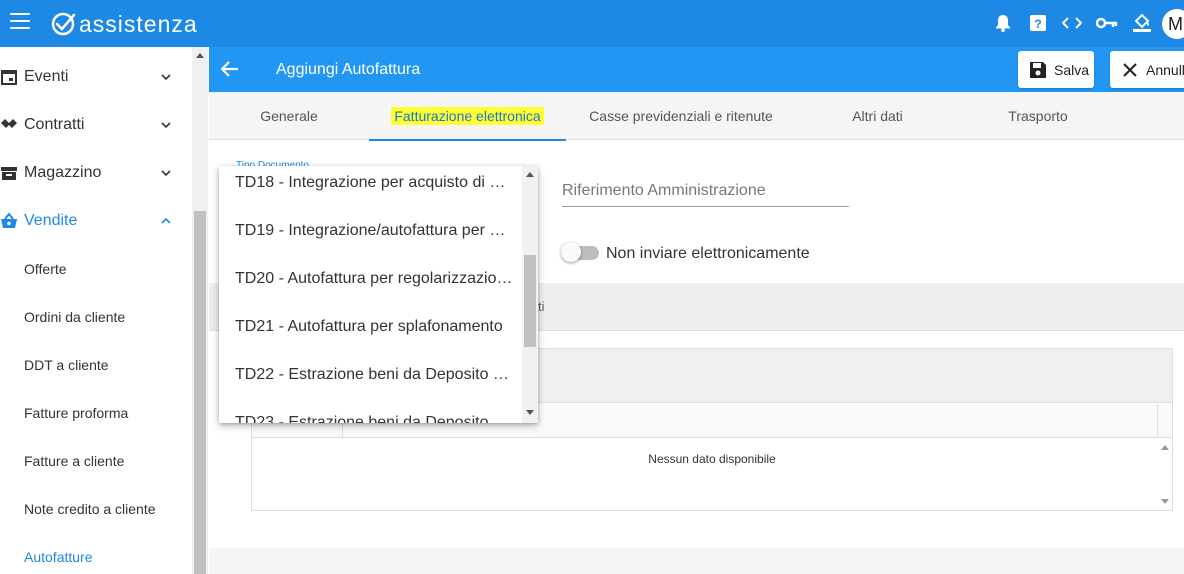 This screenshot has height=574, width=1184. I want to click on key-icon, so click(1107, 23).